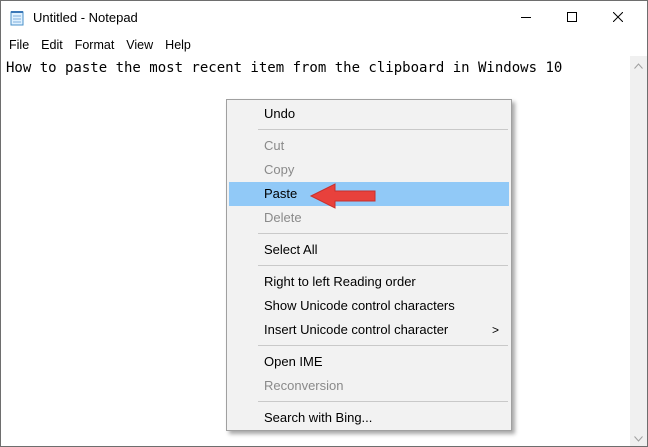  Describe the element at coordinates (283, 217) in the screenshot. I see `ctx-item-label: Delete` at that location.